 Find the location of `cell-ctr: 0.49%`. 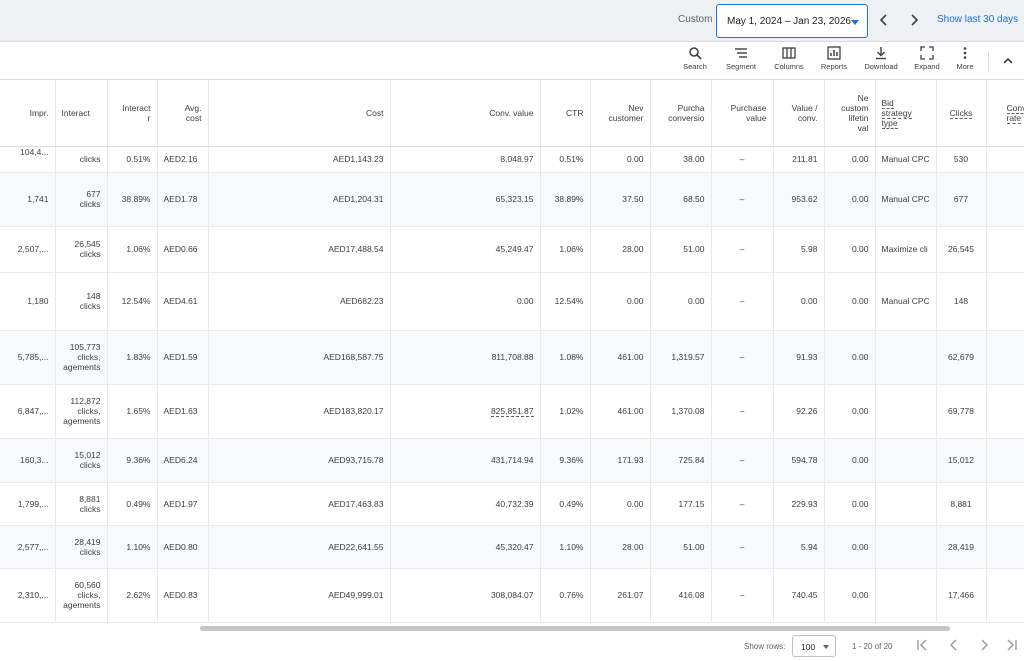

cell-ctr: 0.49% is located at coordinates (565, 504).